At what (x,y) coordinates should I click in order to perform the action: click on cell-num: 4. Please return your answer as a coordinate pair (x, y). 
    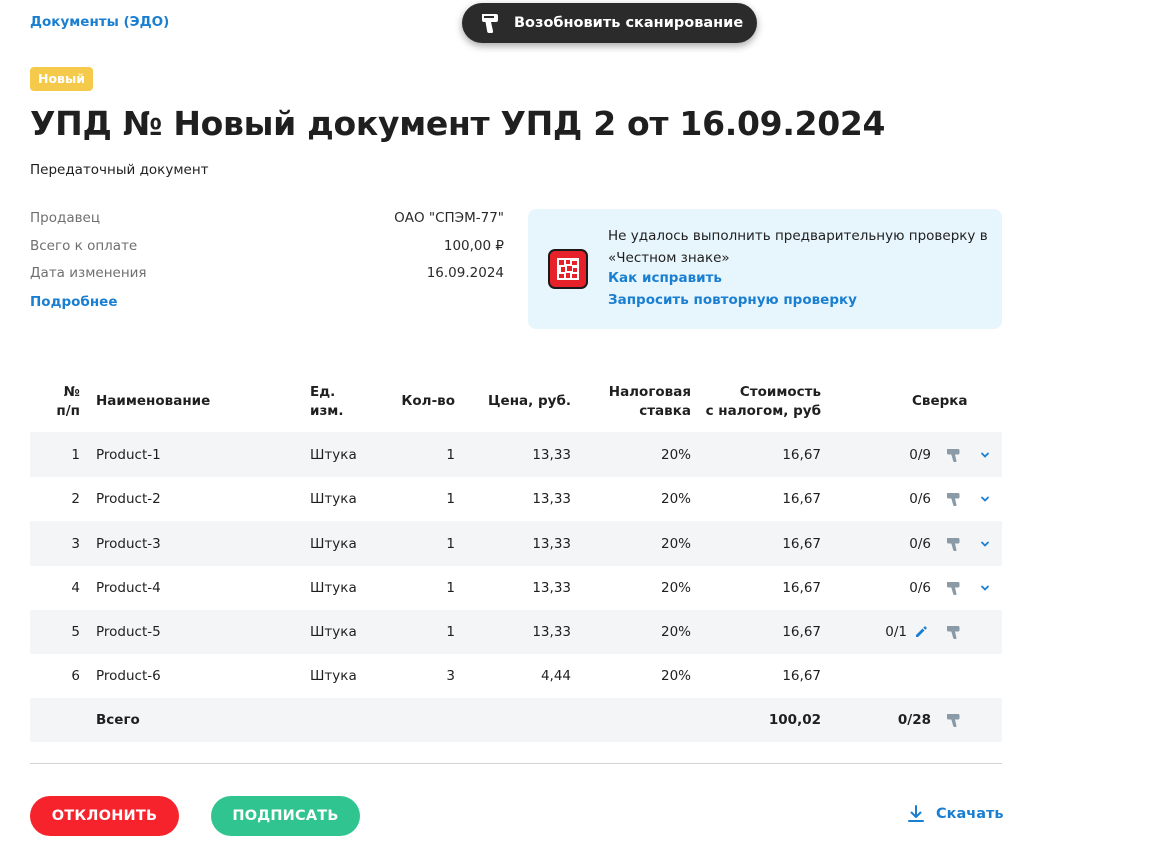
    Looking at the image, I should click on (75, 588).